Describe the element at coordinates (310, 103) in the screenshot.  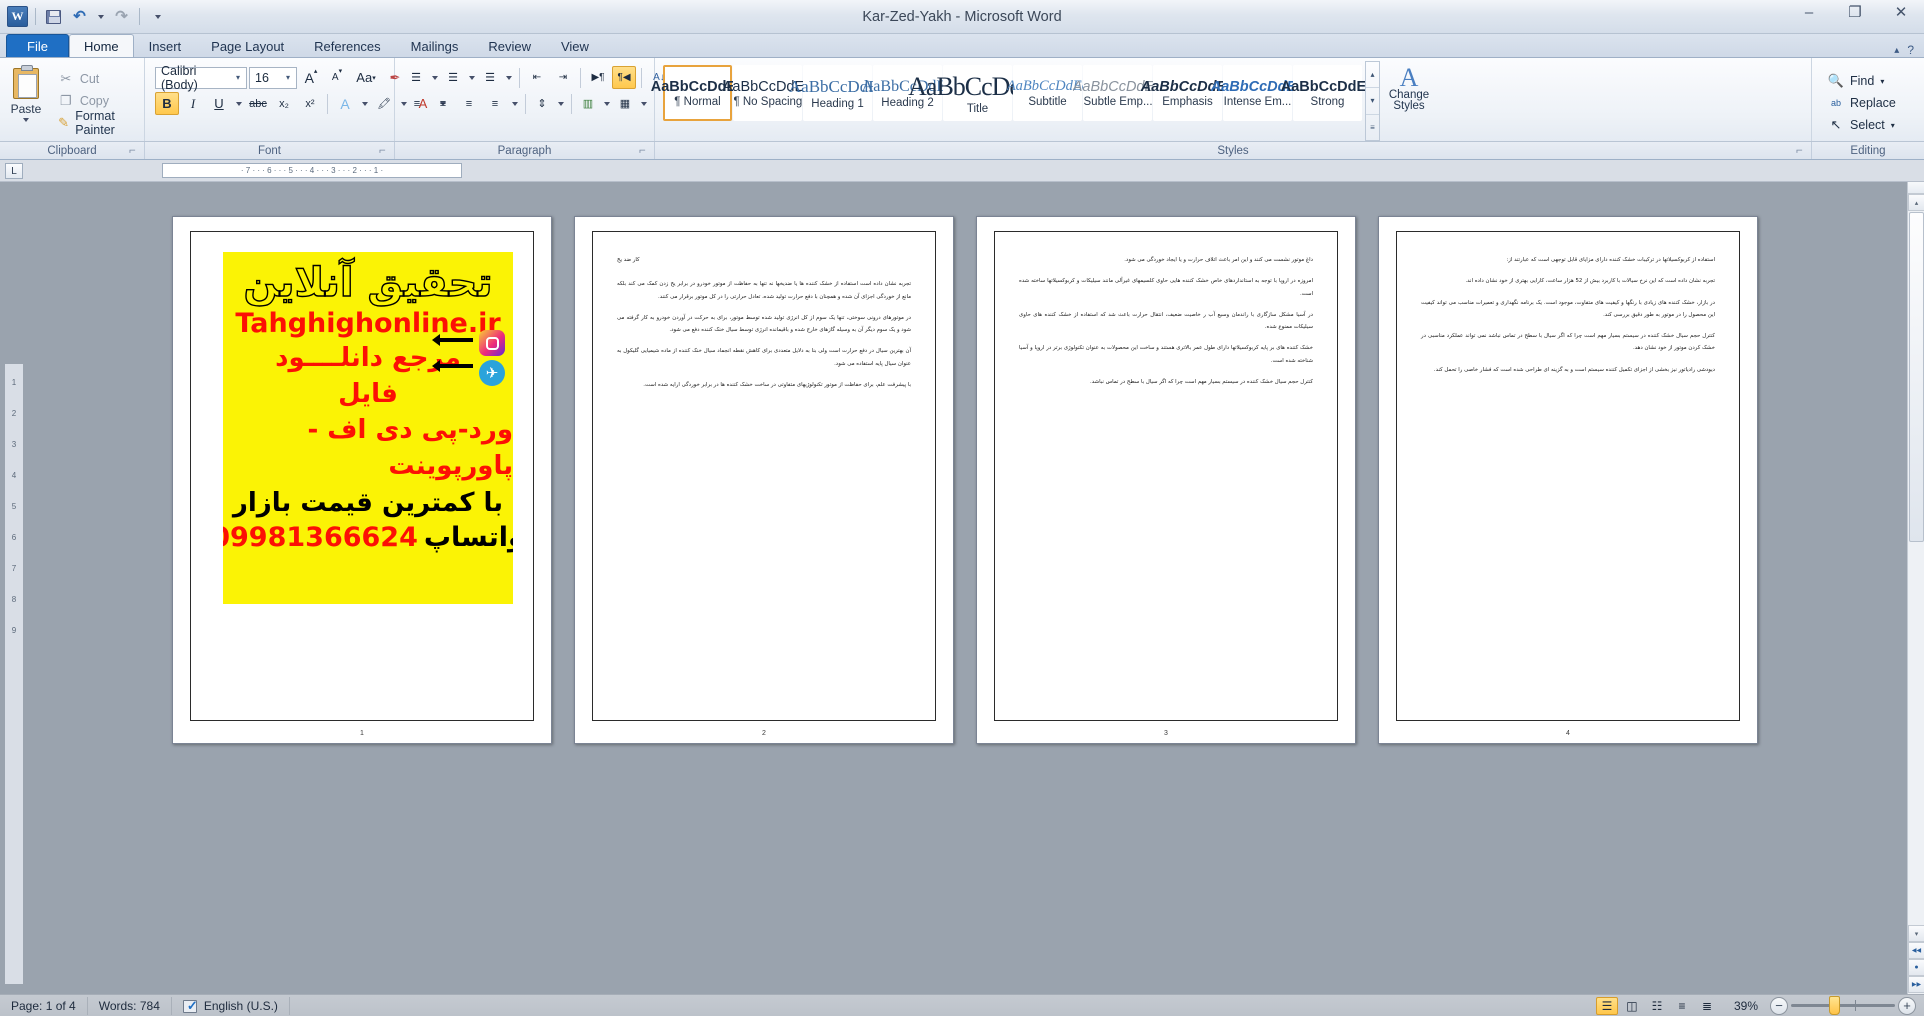
I see `superscript-button: x²` at that location.